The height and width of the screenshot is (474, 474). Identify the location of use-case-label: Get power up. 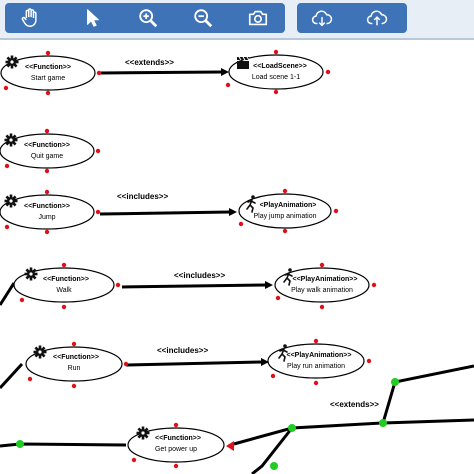
(176, 449).